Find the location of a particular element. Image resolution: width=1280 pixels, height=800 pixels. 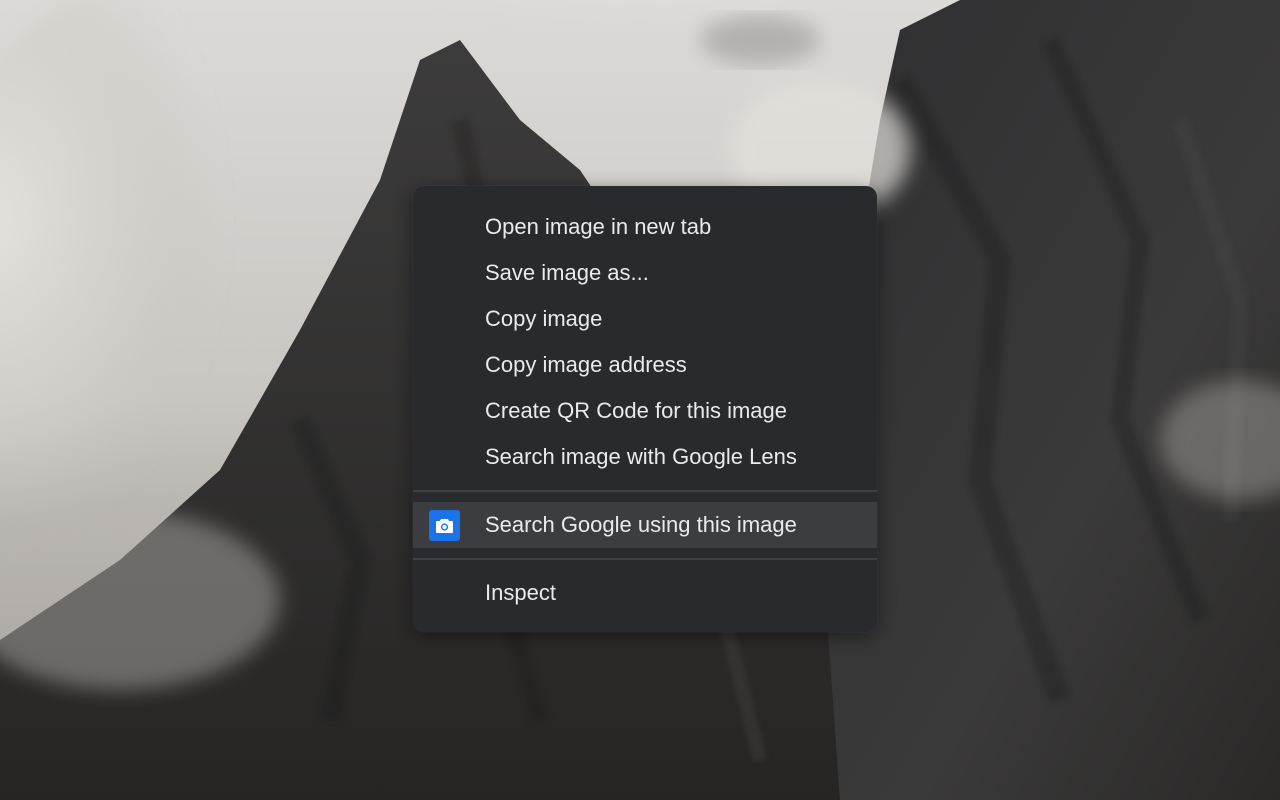

menu-item-search-google-image: Search Google using this image is located at coordinates (645, 525).